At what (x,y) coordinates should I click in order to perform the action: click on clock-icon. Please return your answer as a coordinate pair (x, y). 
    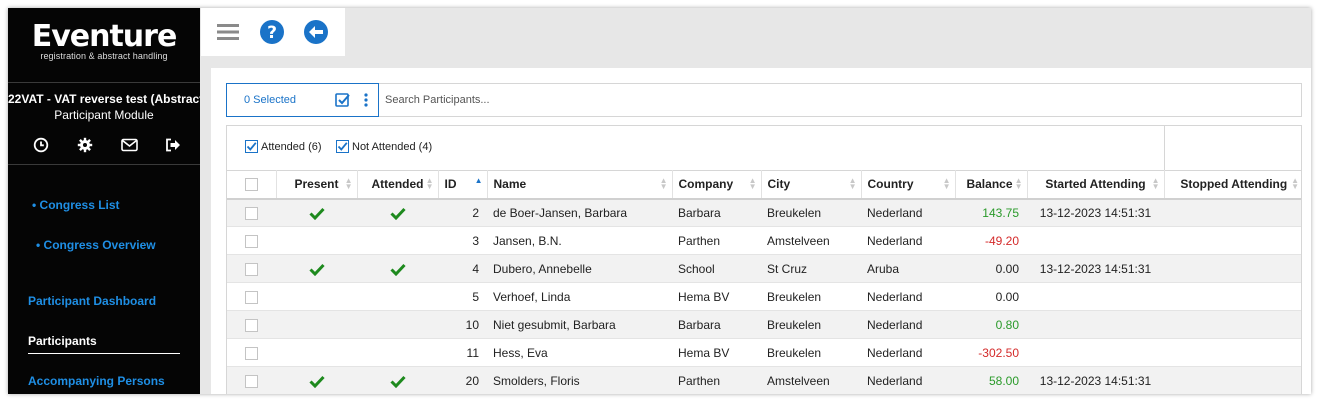
    Looking at the image, I should click on (41, 145).